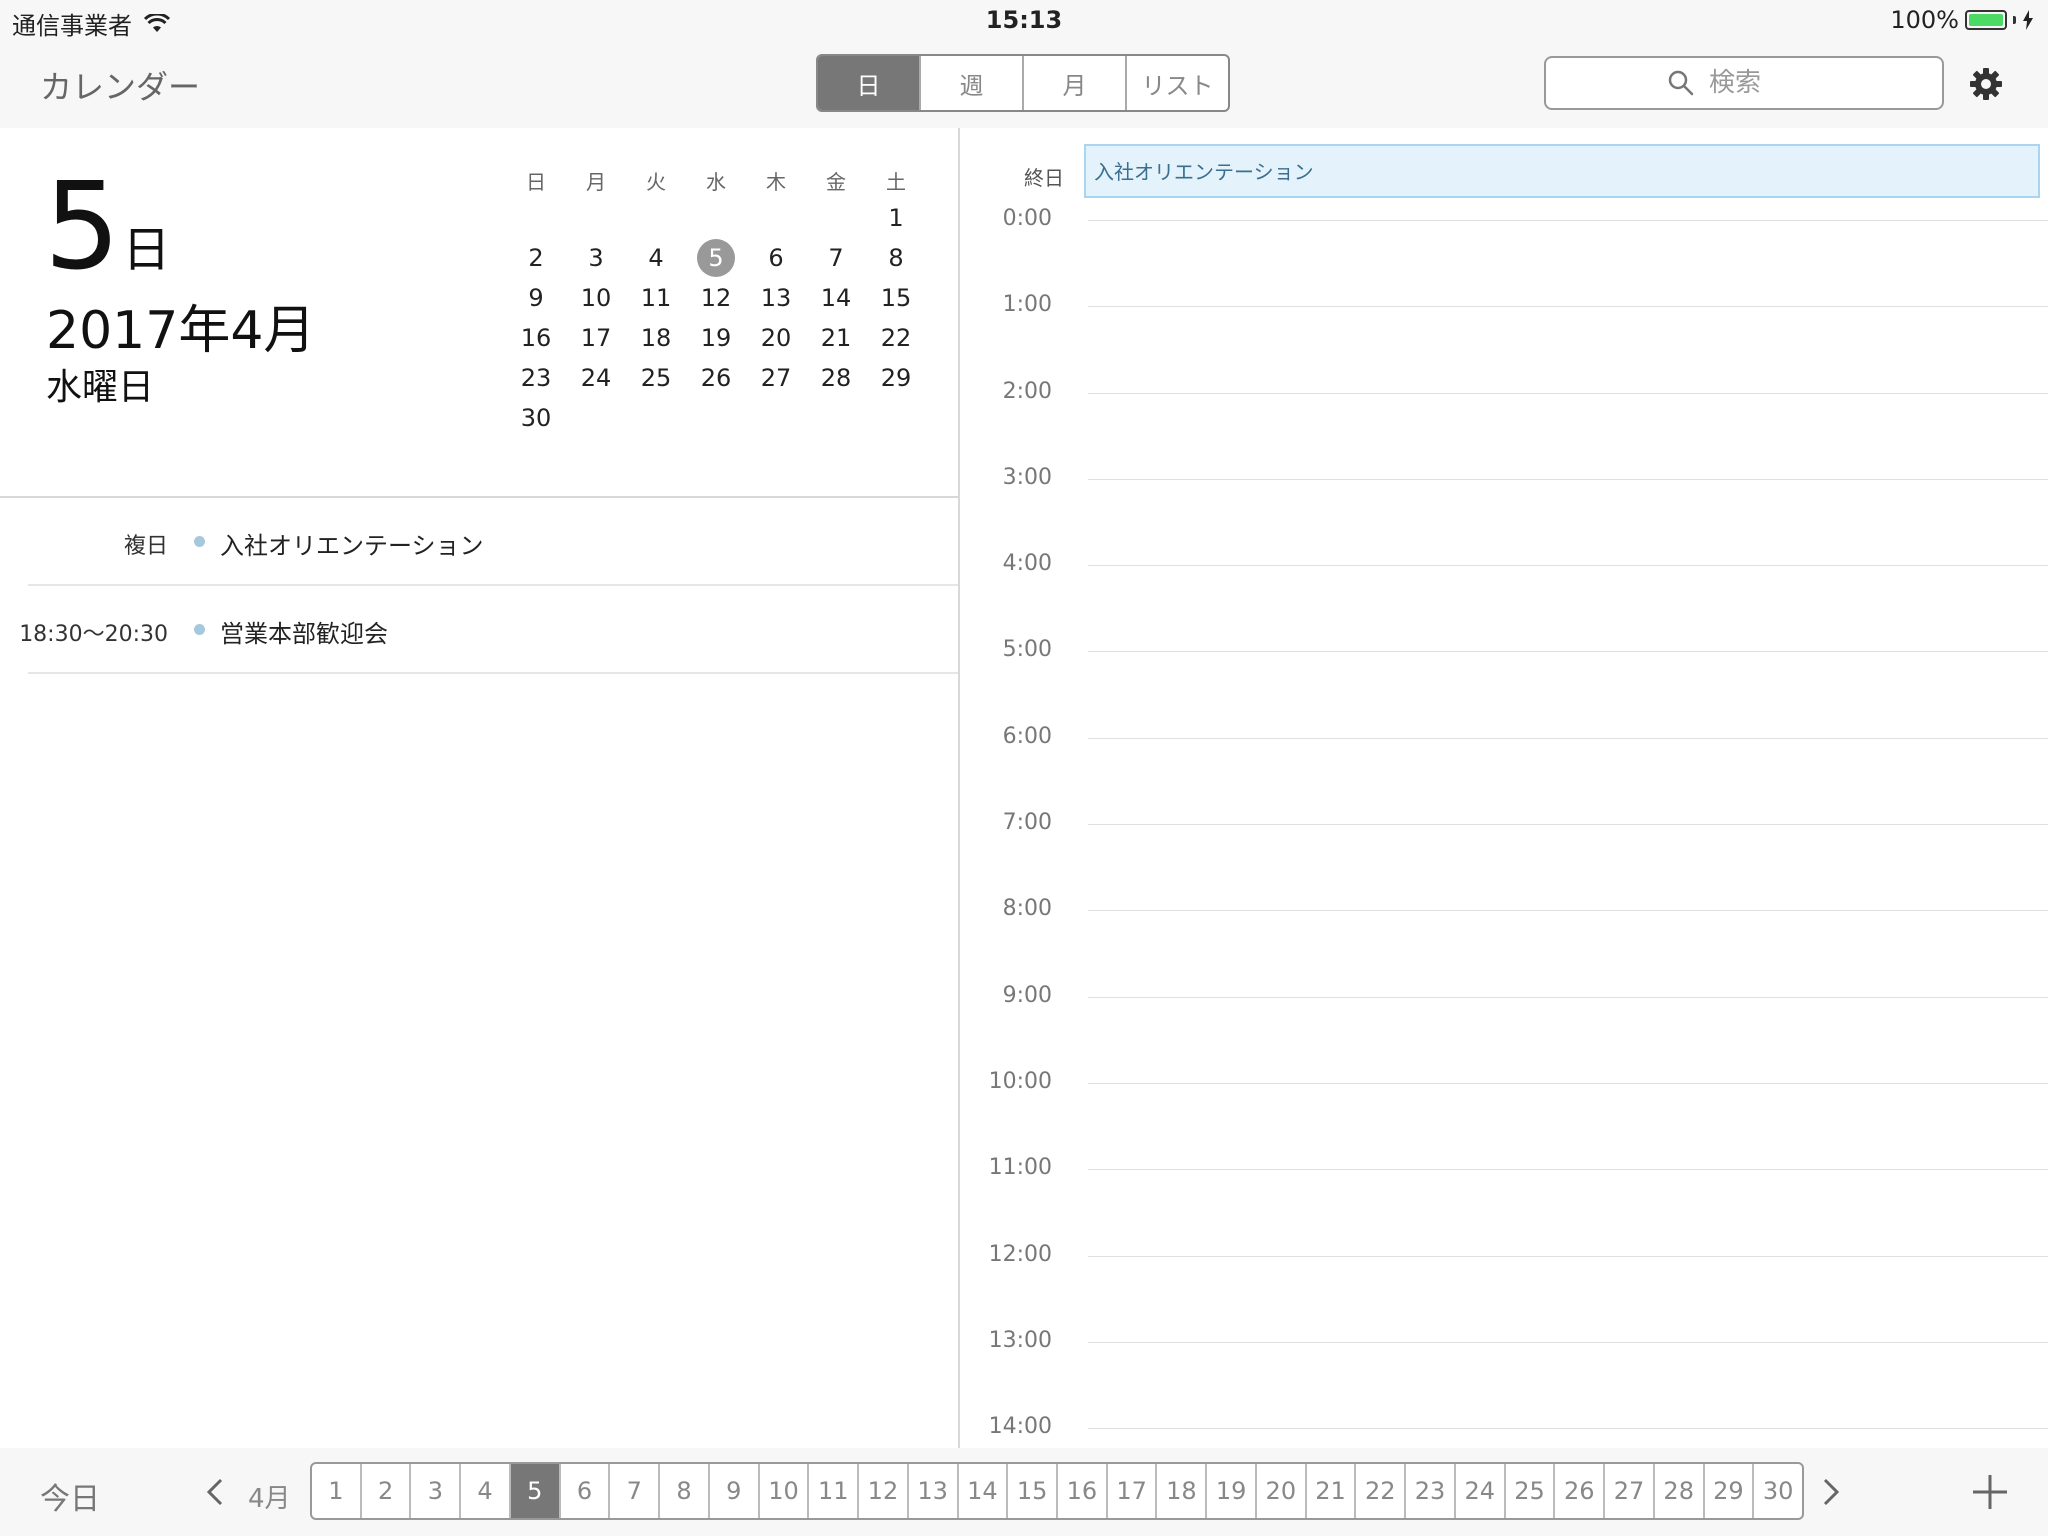 The height and width of the screenshot is (1536, 2048). Describe the element at coordinates (536, 258) in the screenshot. I see `calendar-day: 2` at that location.